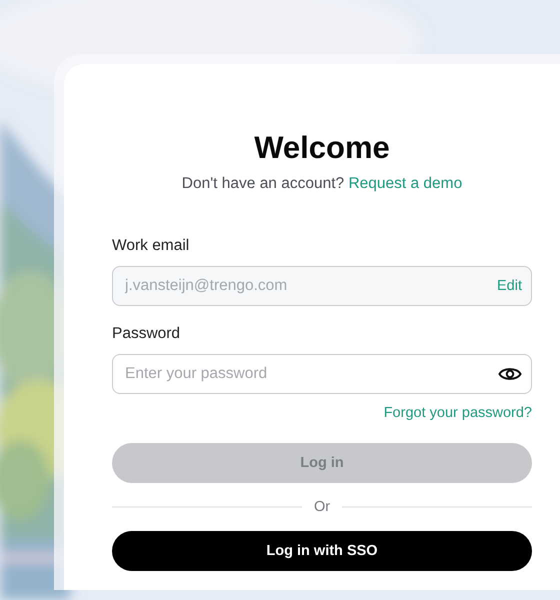 This screenshot has height=600, width=560. I want to click on show-password-button, so click(510, 374).